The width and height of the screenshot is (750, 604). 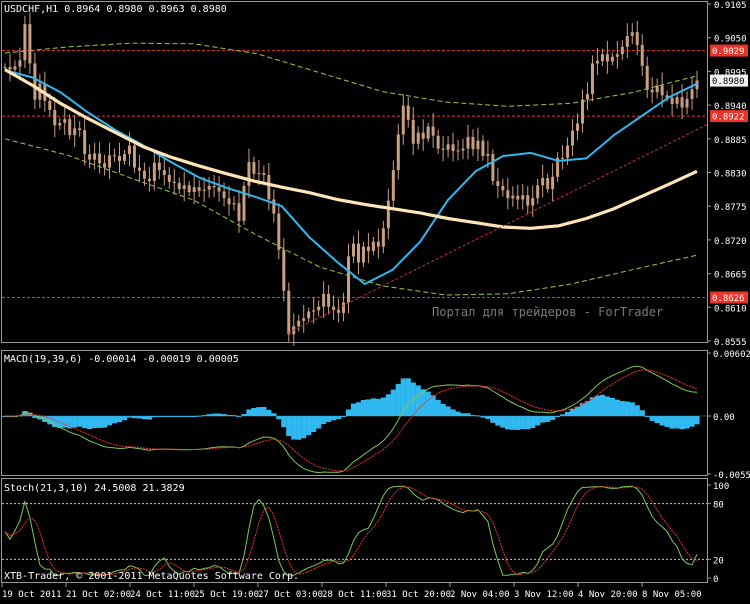 What do you see at coordinates (672, 595) in the screenshot?
I see `time-label: 8 Nov 05:00` at bounding box center [672, 595].